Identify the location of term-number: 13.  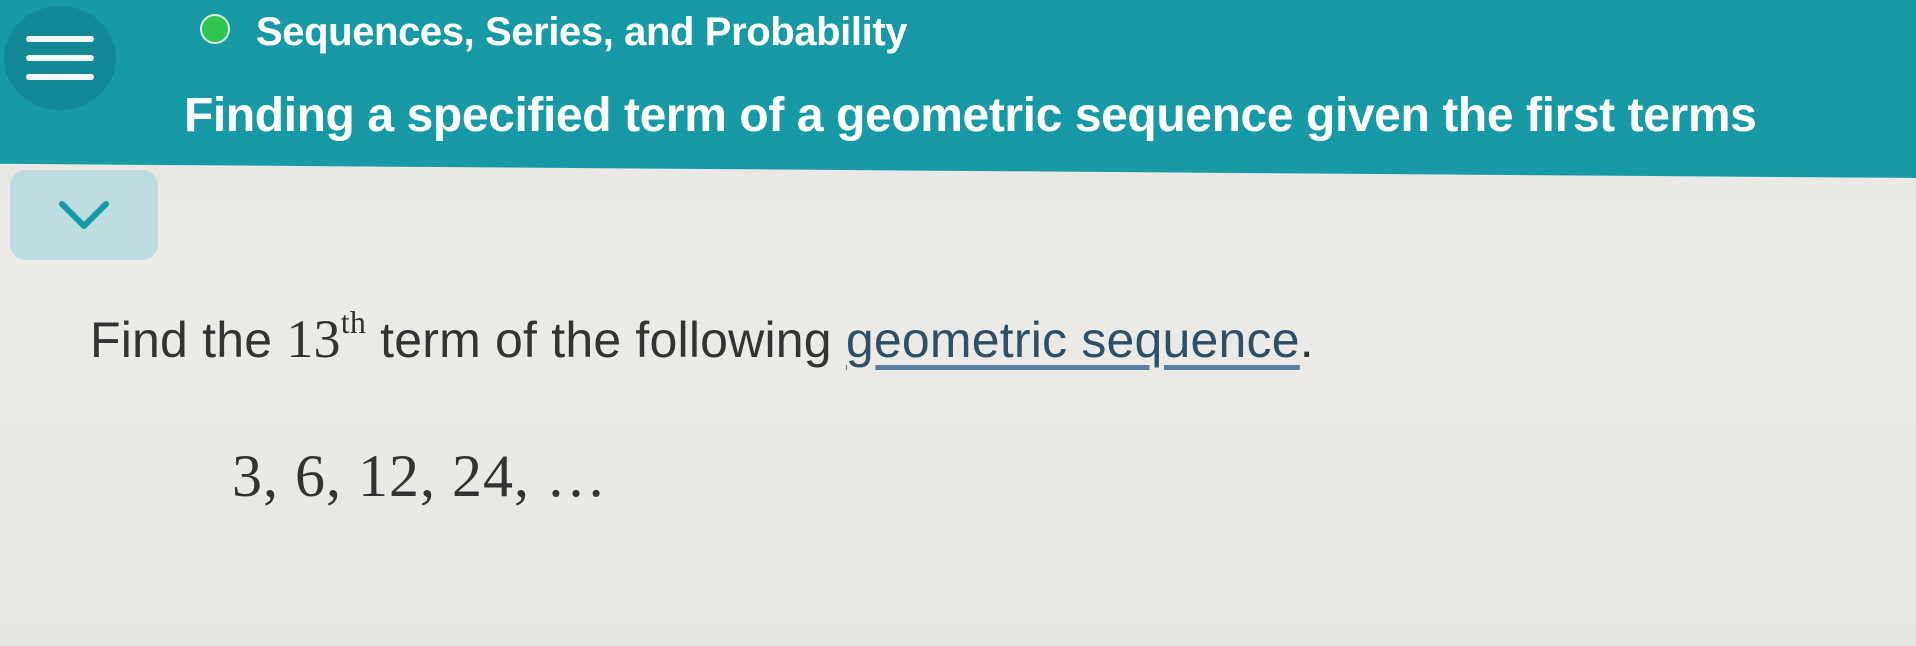
(313, 339).